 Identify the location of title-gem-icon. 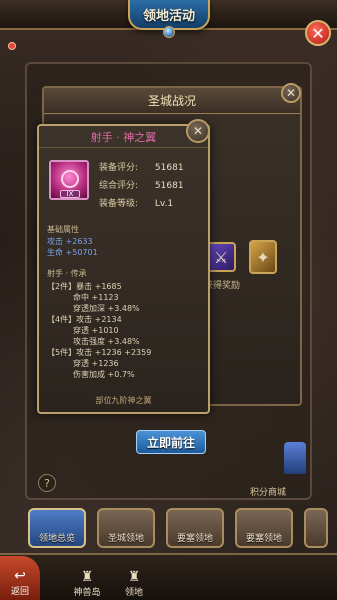
(169, 32).